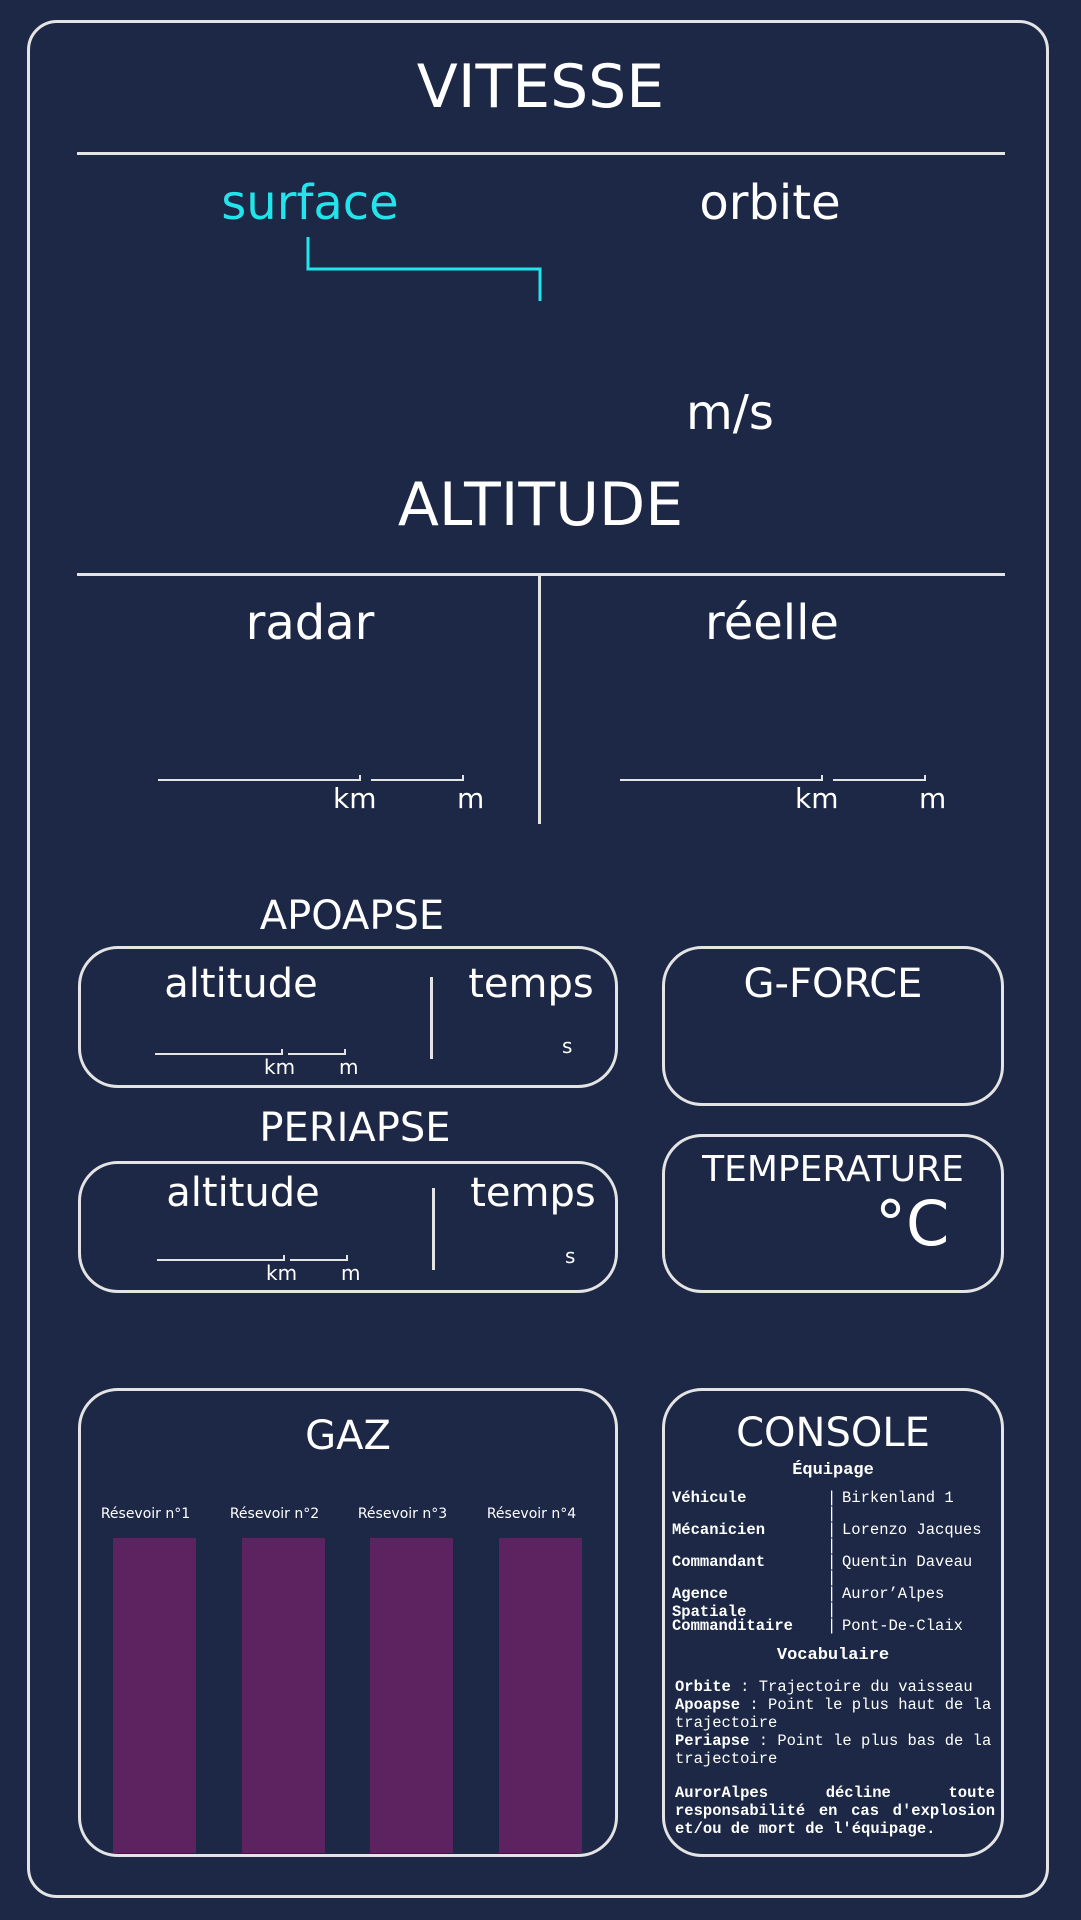 This screenshot has height=1920, width=1081. What do you see at coordinates (531, 1514) in the screenshot?
I see `tank-4-label: Résevoir n°4` at bounding box center [531, 1514].